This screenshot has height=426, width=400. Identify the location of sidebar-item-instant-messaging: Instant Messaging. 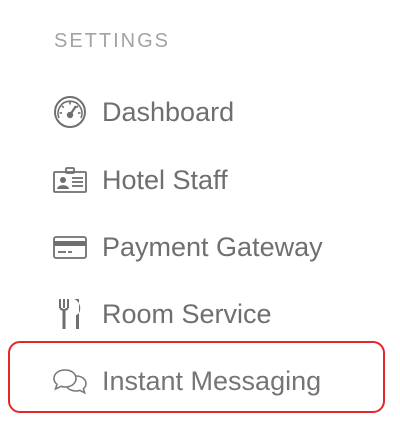
(186, 381).